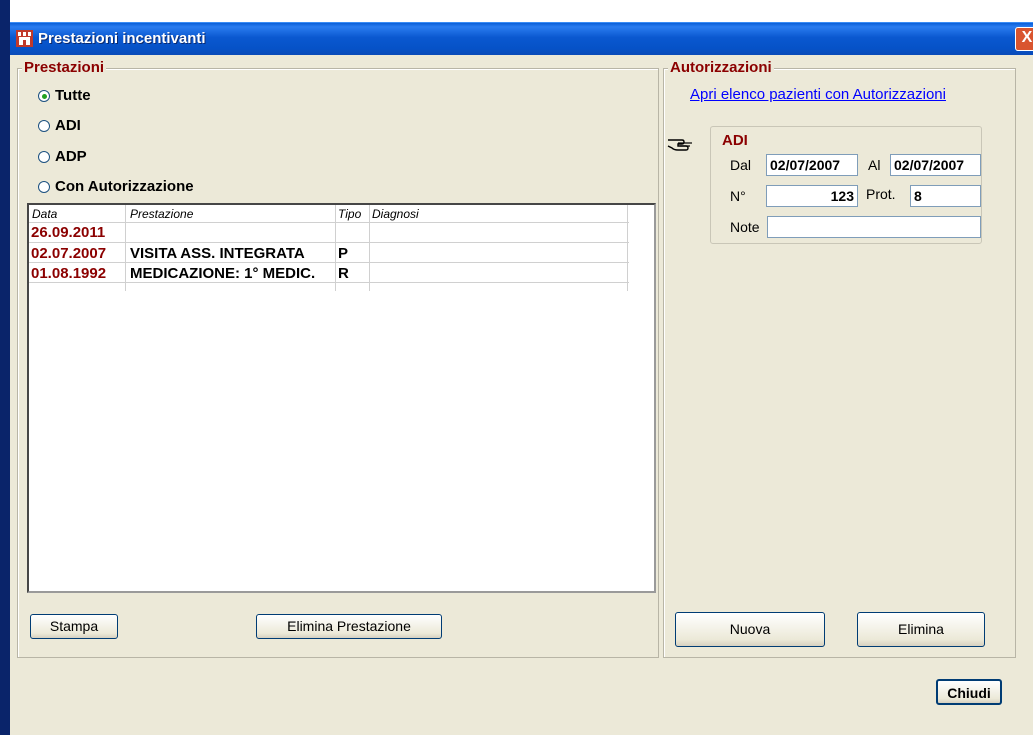  What do you see at coordinates (69, 253) in the screenshot?
I see `cell-date: 02.07.2007` at bounding box center [69, 253].